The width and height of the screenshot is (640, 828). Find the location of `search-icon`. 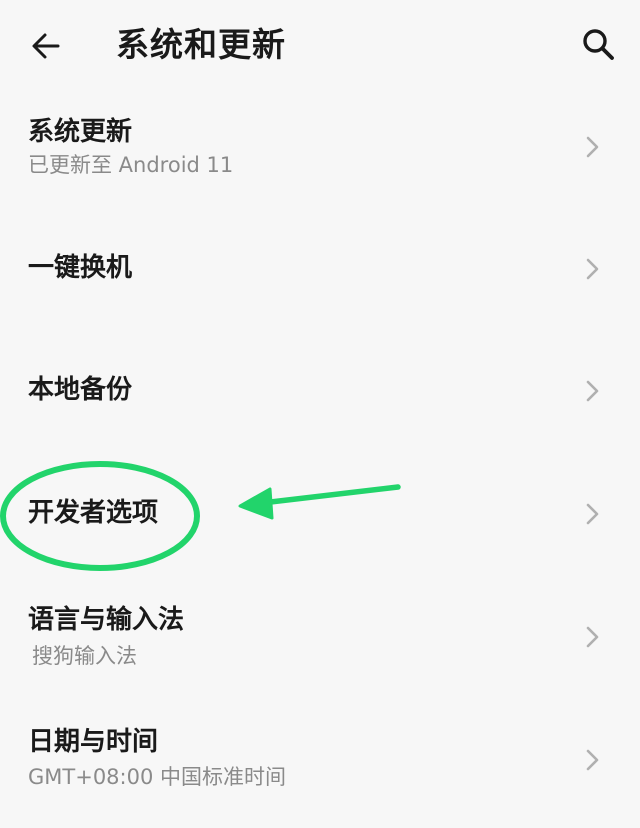

search-icon is located at coordinates (598, 44).